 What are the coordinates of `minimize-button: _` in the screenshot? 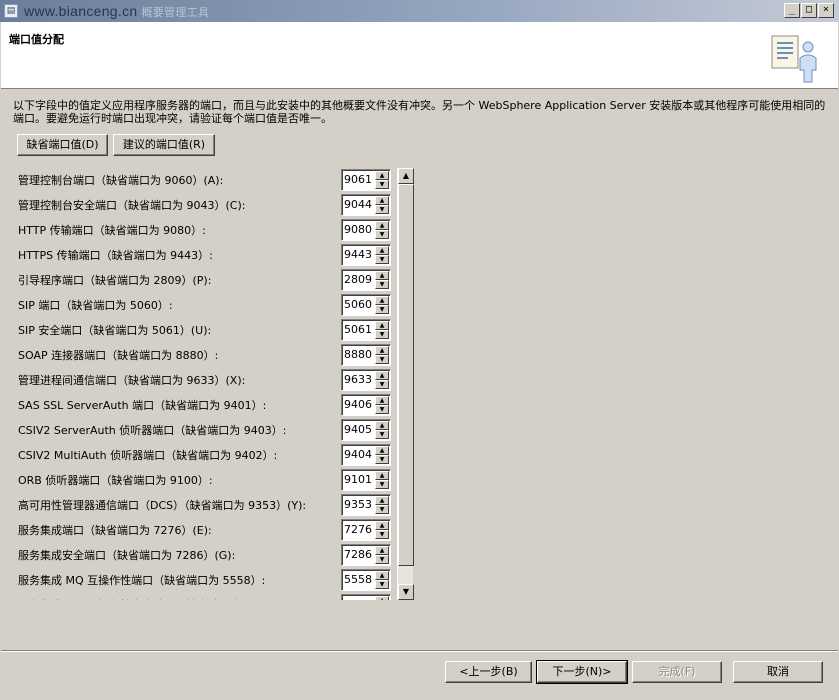 It's located at (792, 10).